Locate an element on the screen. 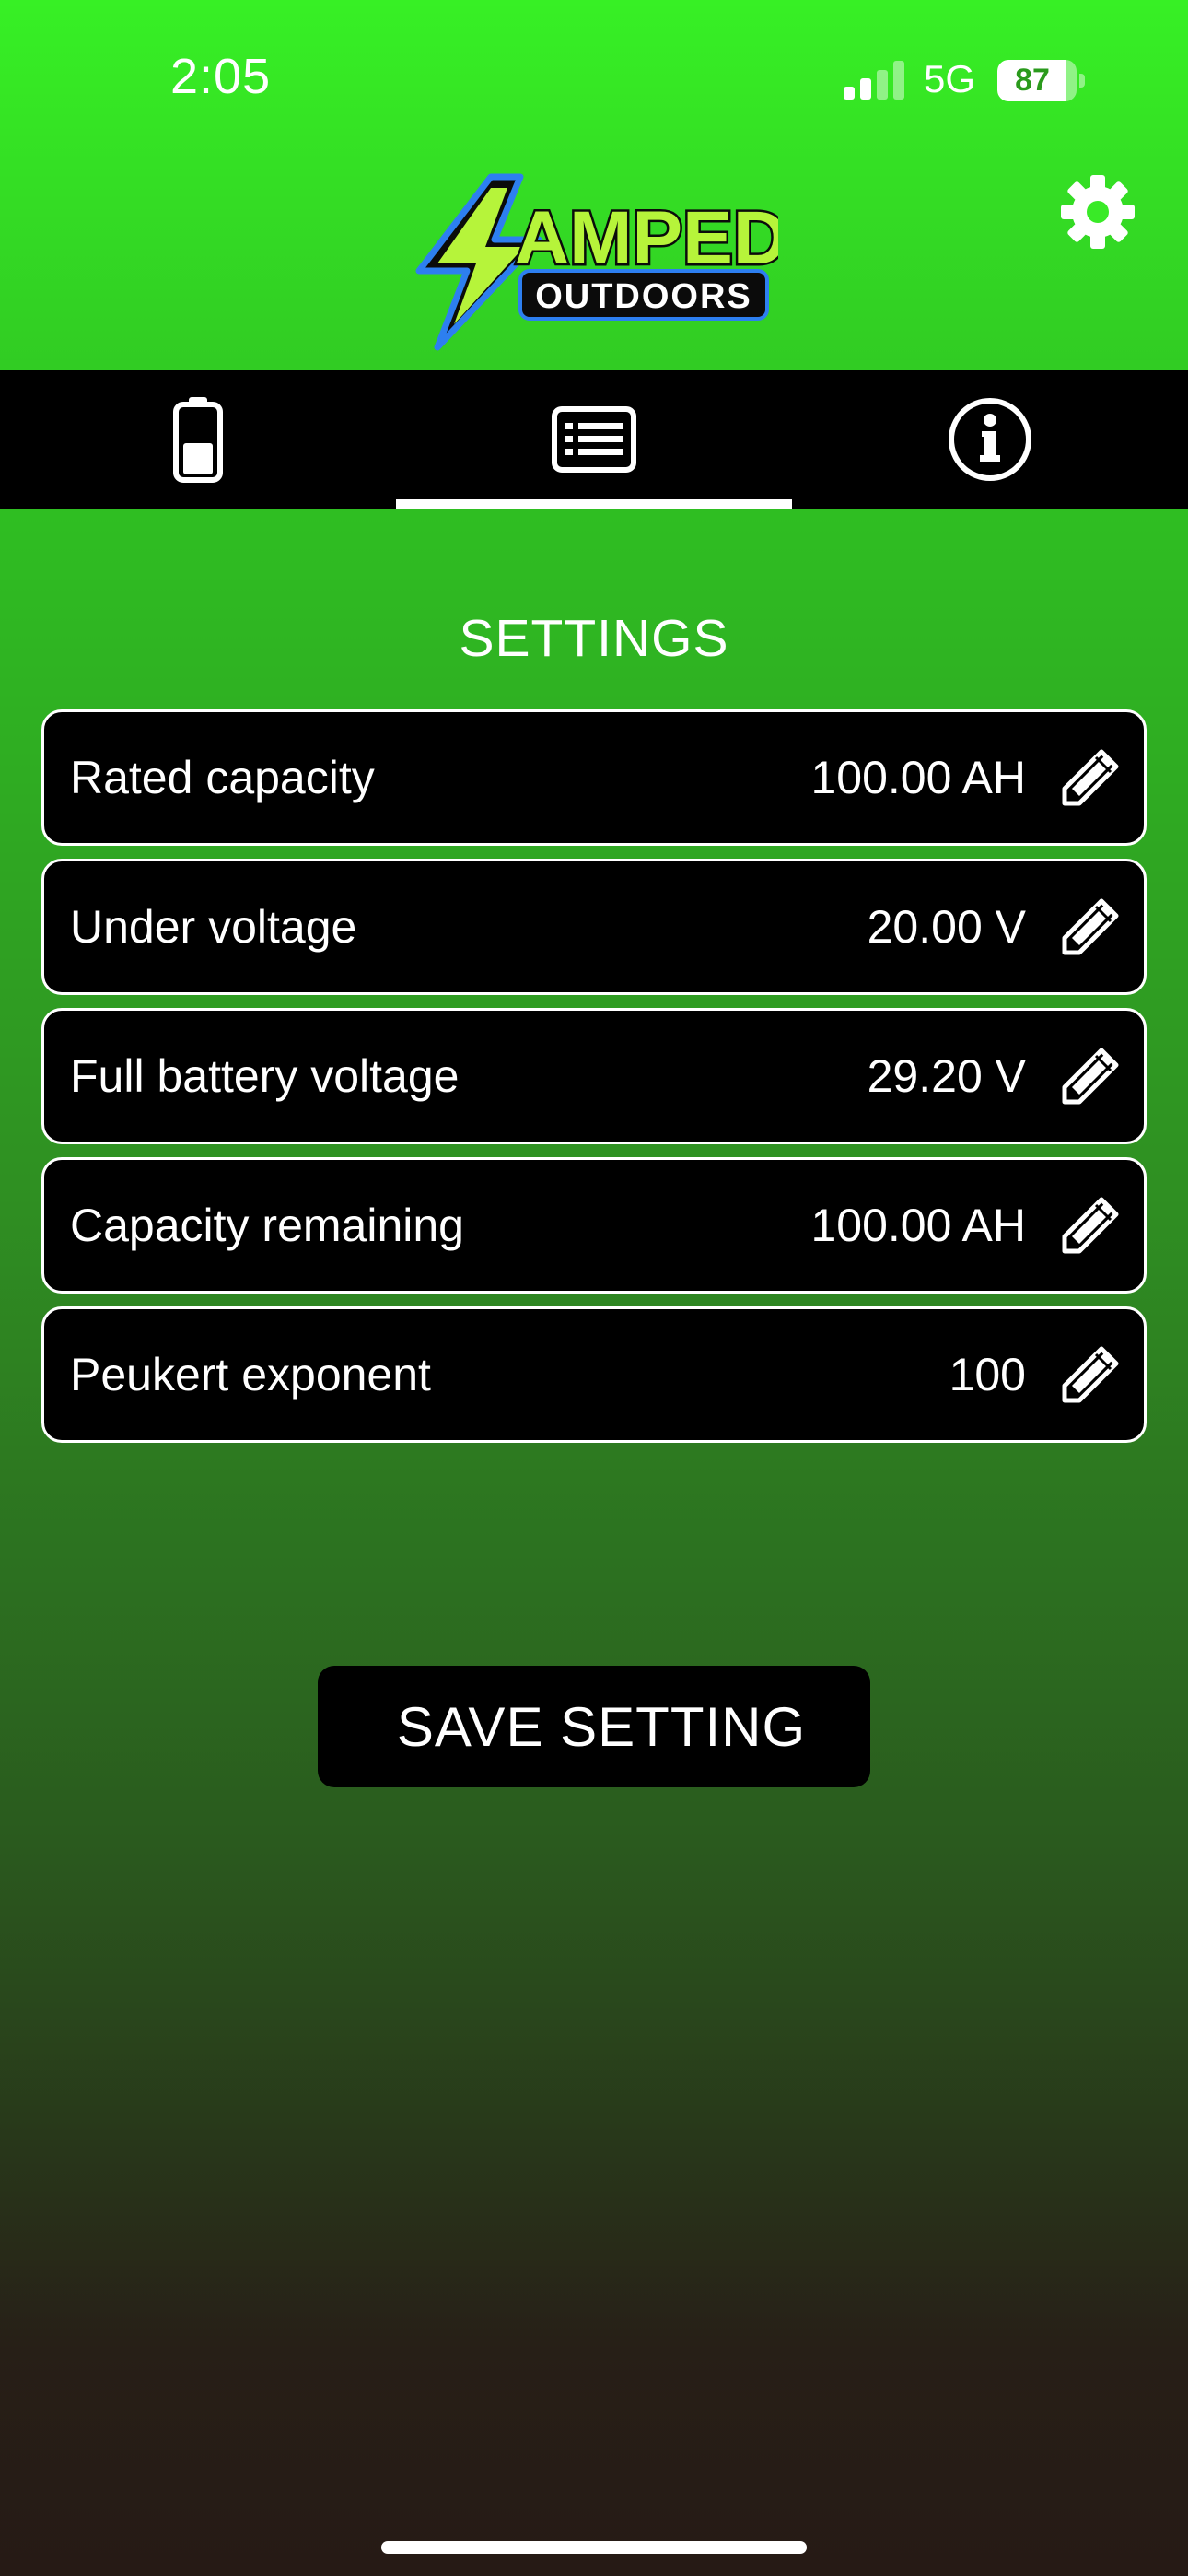 The width and height of the screenshot is (1188, 2576). page-title: SETTINGS is located at coordinates (594, 638).